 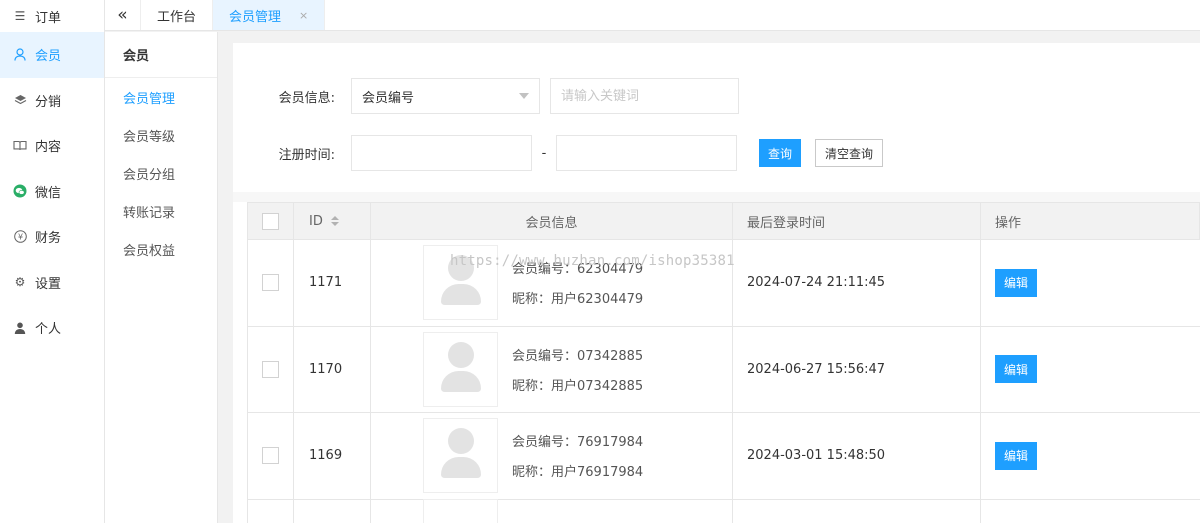 I want to click on nav-item-distribution: 分销, so click(x=52, y=101).